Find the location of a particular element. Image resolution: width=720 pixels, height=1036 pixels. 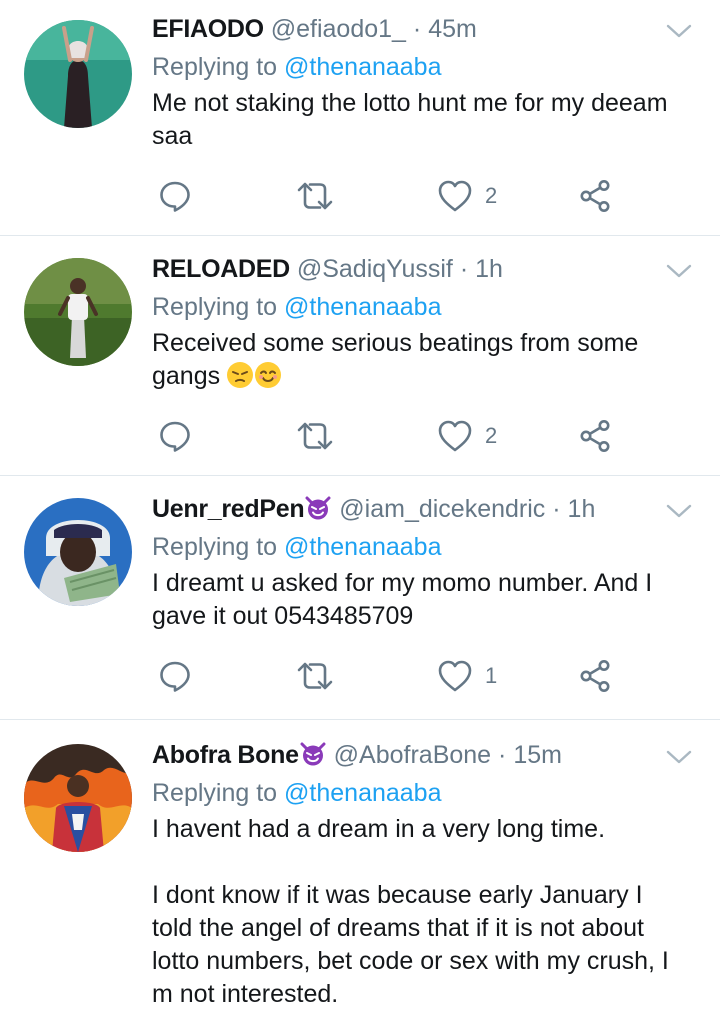

user-handle: @SadiqYussif is located at coordinates (375, 269).